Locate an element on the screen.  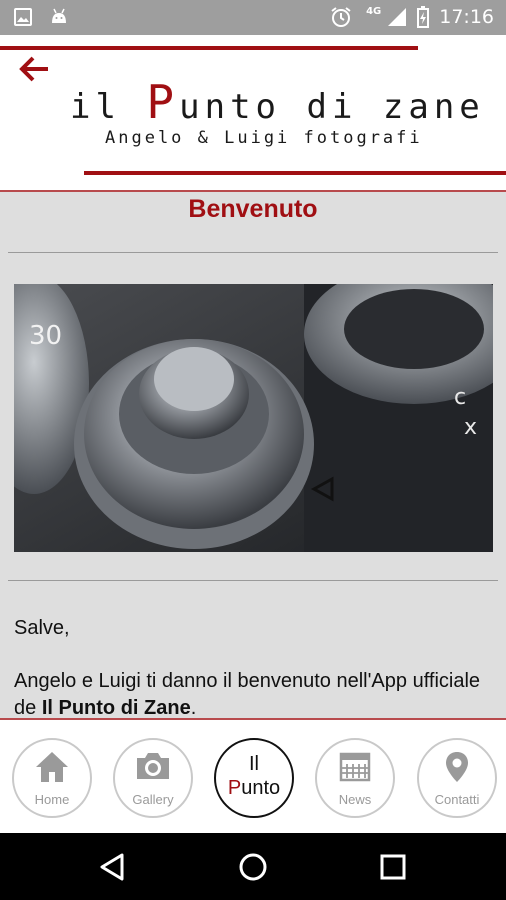
intro-bold-name: Il Punto di Zane is located at coordinates (116, 708).